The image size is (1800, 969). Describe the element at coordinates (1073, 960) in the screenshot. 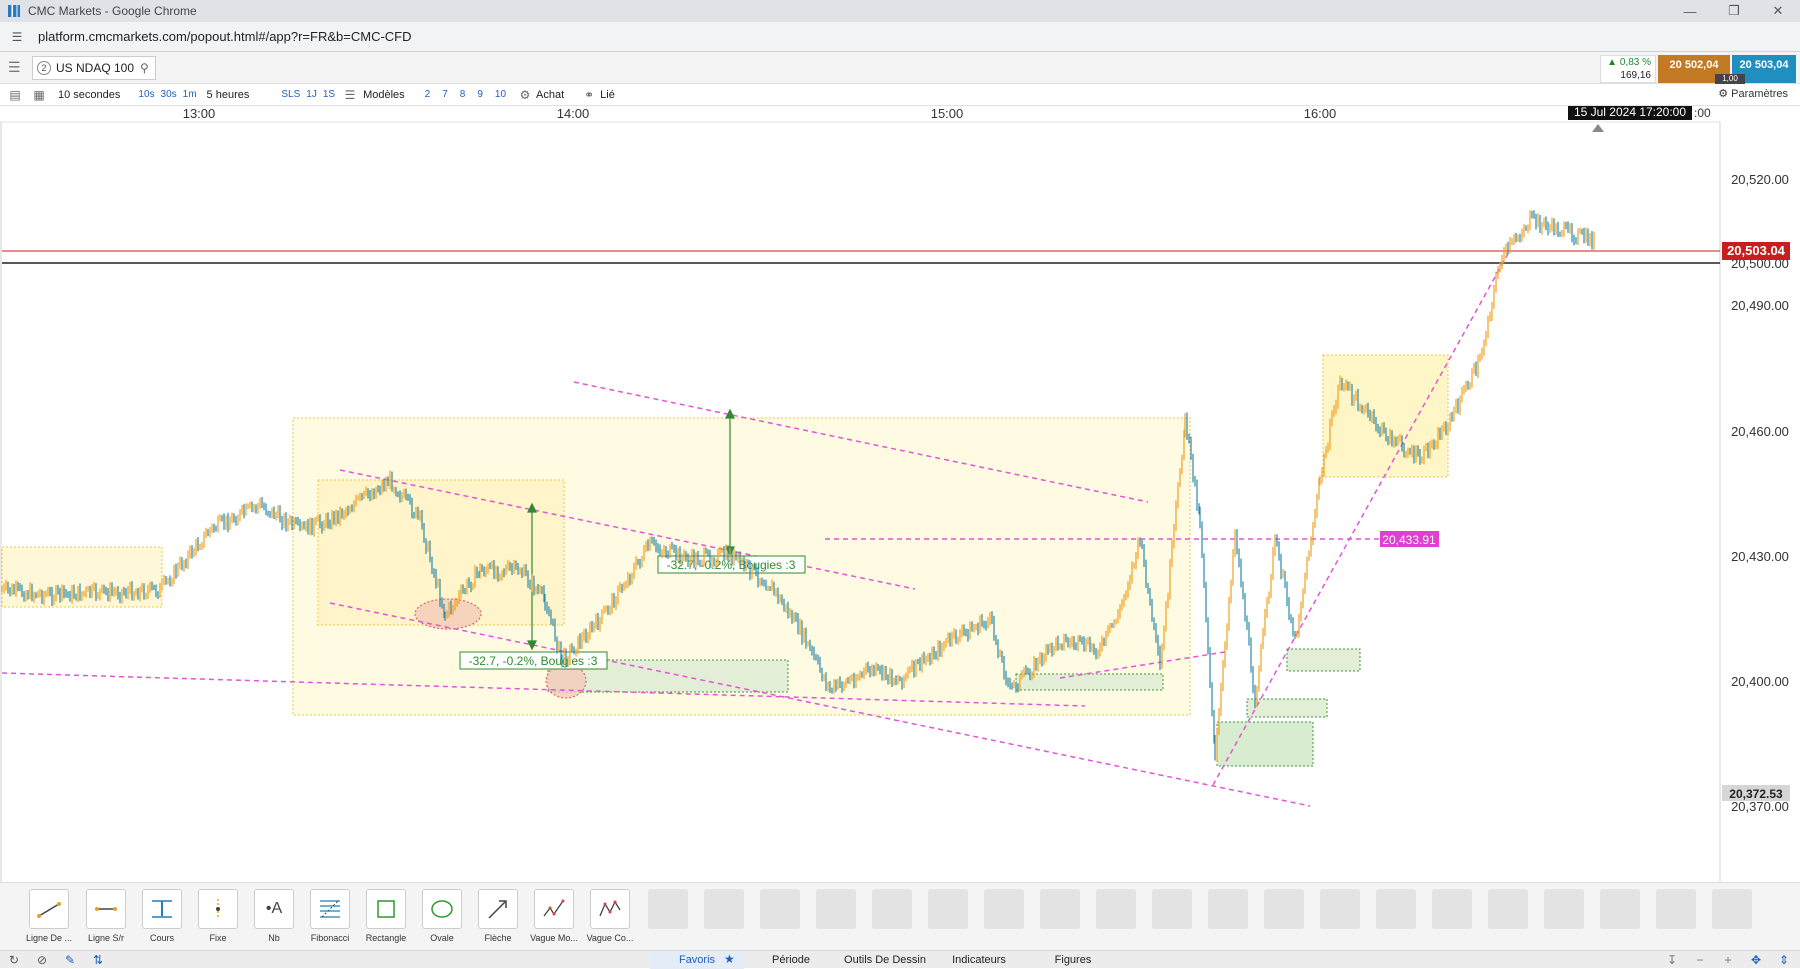

I see `tab-figures: Figures` at that location.